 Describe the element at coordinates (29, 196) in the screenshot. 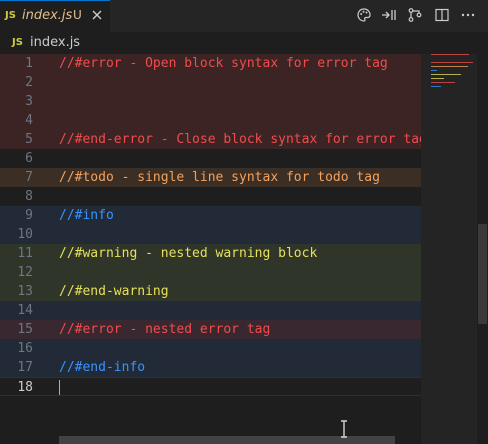

I see `line-number: 8` at that location.